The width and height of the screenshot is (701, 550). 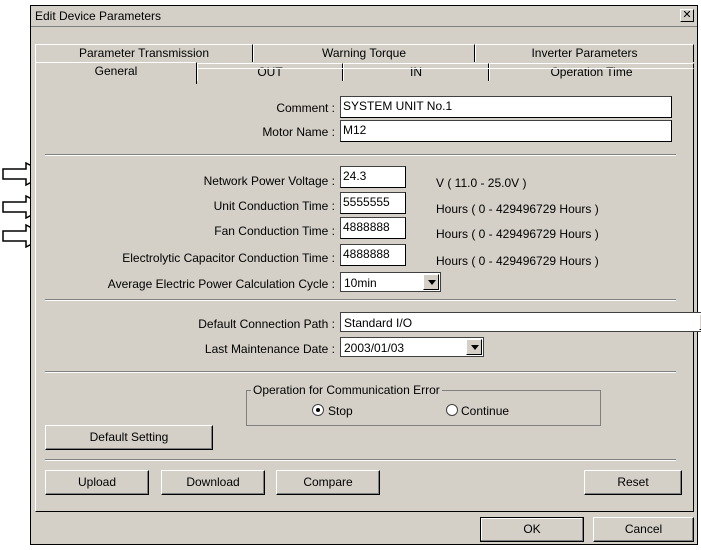 I want to click on fan-conduction-time-field: 4888888, so click(x=373, y=228).